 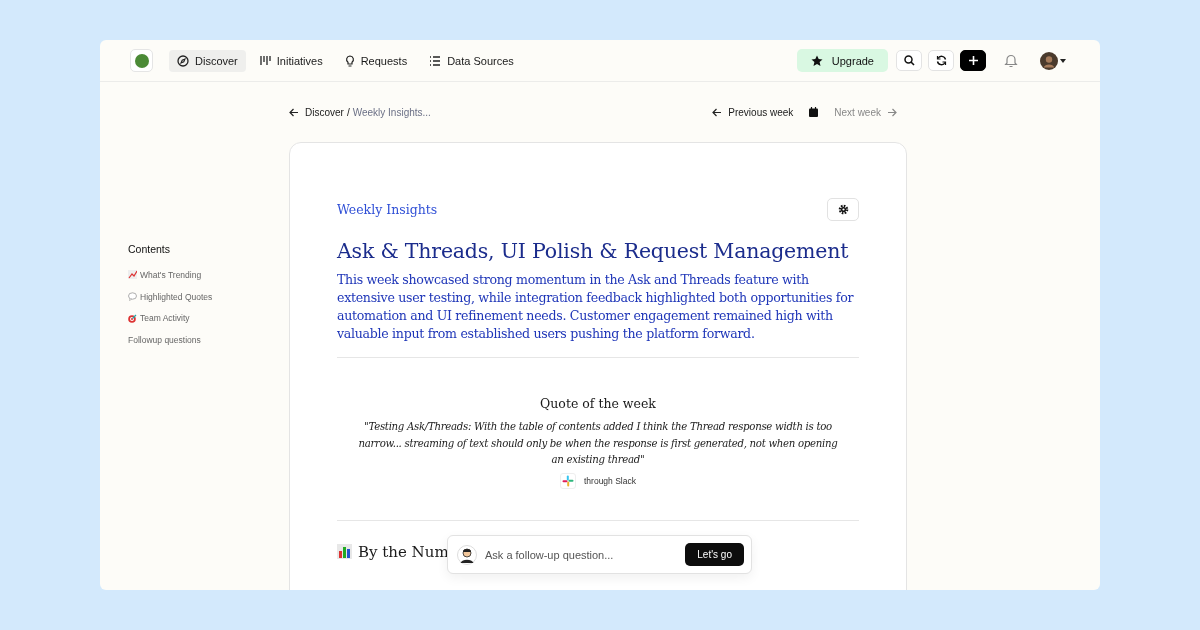 What do you see at coordinates (141, 60) in the screenshot?
I see `logo-icon` at bounding box center [141, 60].